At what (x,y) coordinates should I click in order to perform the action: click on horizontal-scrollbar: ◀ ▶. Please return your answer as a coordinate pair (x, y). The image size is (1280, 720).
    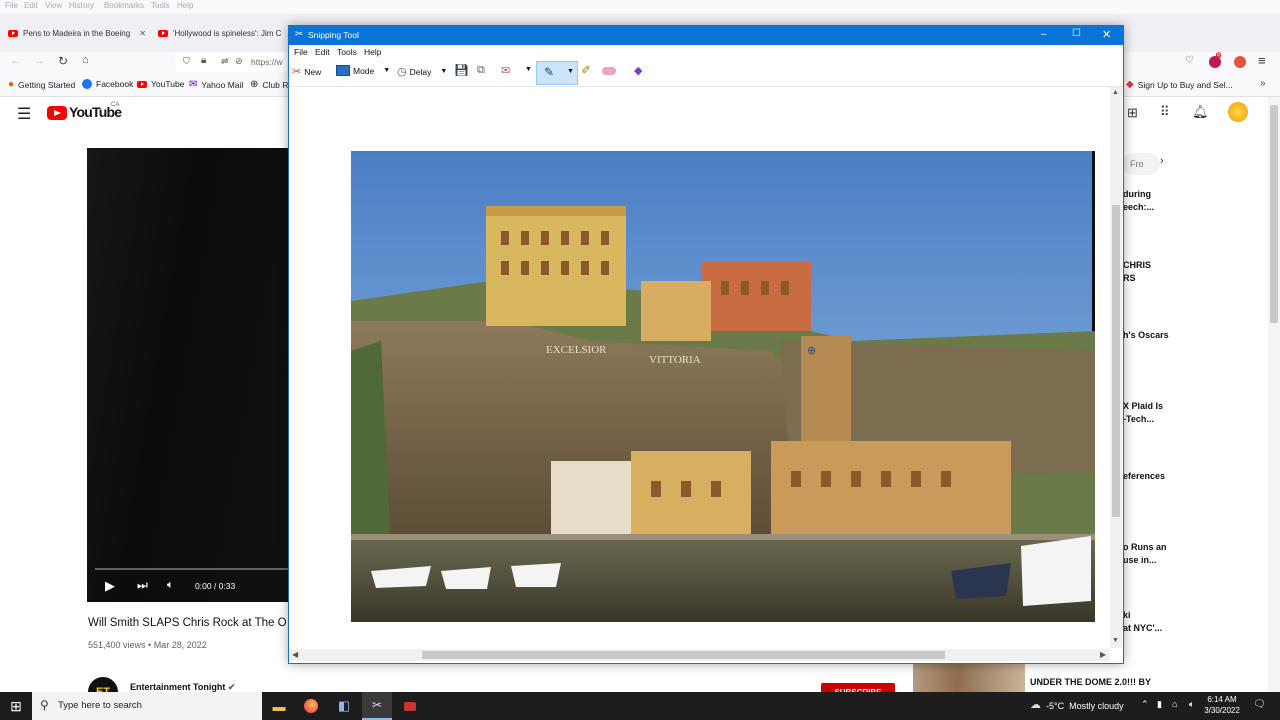
    Looking at the image, I should click on (699, 655).